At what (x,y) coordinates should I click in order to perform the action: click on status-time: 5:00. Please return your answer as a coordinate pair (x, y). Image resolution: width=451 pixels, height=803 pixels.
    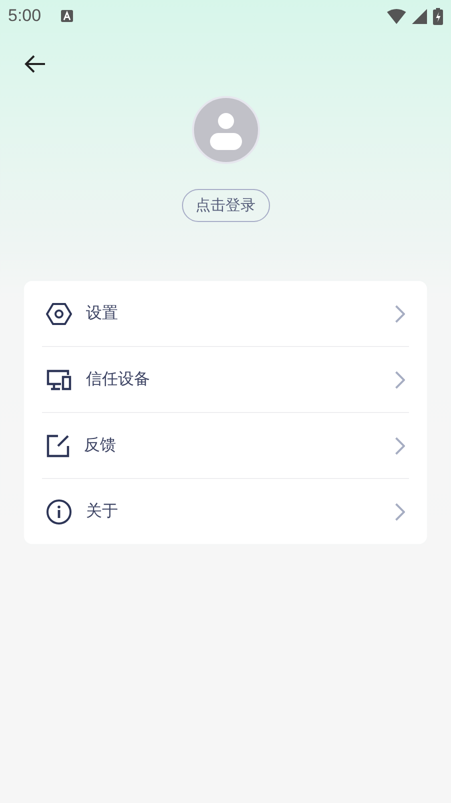
    Looking at the image, I should click on (25, 16).